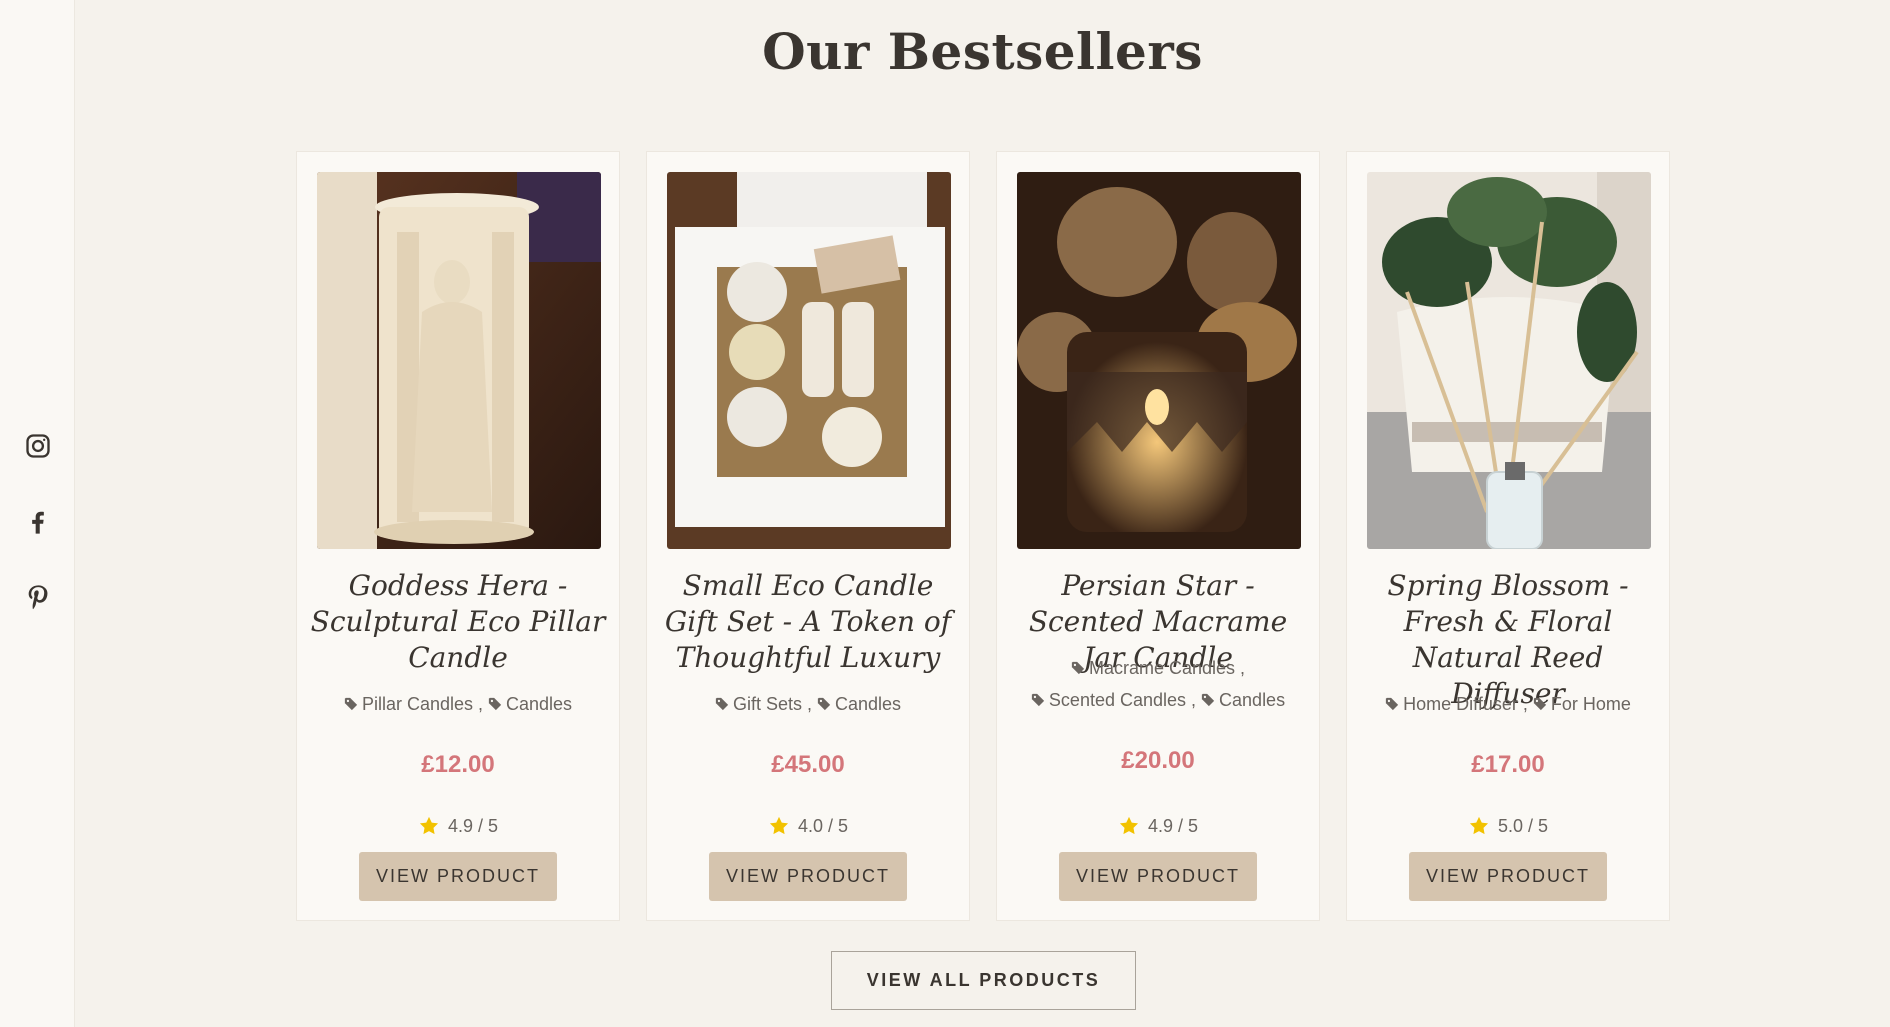 The width and height of the screenshot is (1890, 1027). Describe the element at coordinates (1508, 764) in the screenshot. I see `product-price: £17.00` at that location.